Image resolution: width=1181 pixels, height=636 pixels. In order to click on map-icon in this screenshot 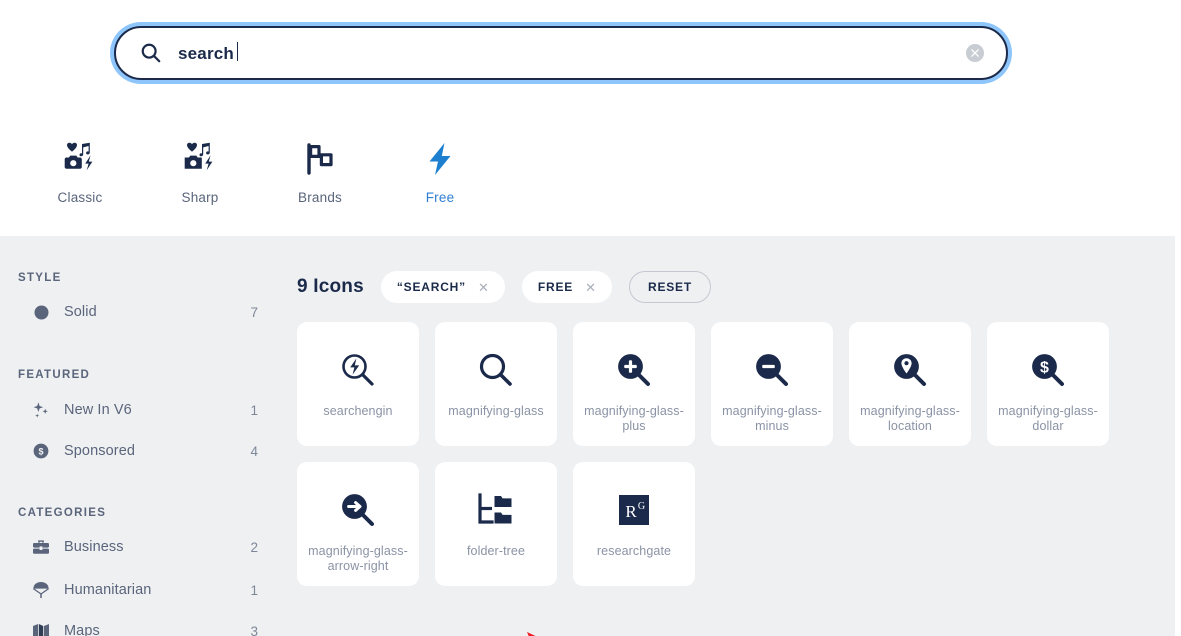, I will do `click(41, 629)`.